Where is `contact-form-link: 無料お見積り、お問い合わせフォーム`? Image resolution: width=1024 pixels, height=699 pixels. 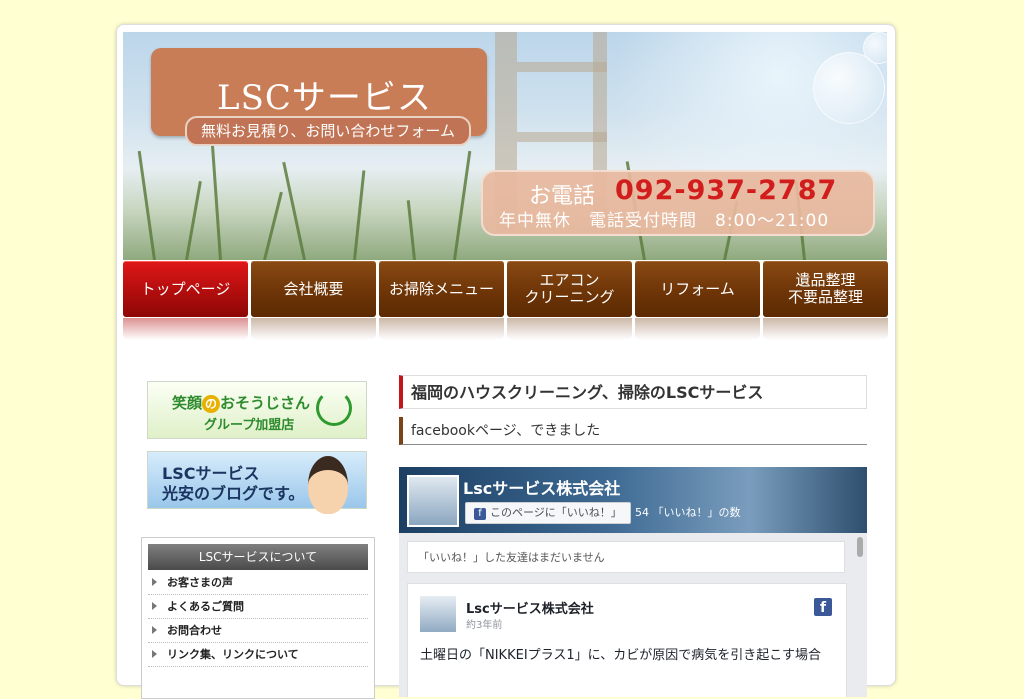
contact-form-link: 無料お見積り、お問い合わせフォーム is located at coordinates (328, 131).